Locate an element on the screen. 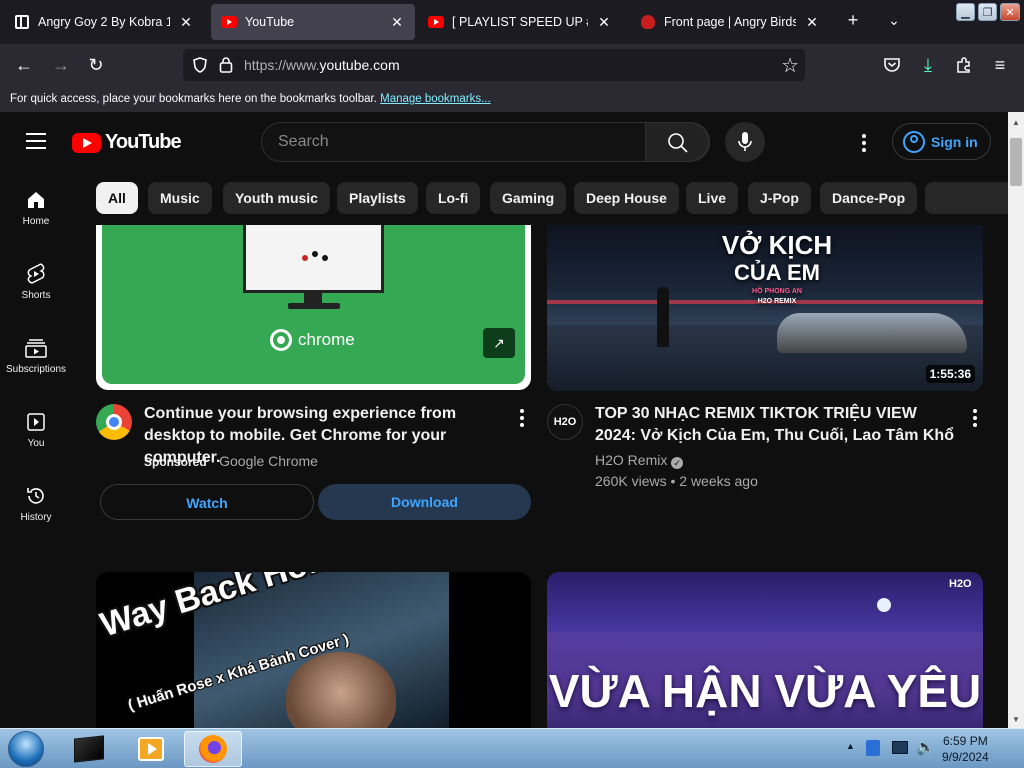 The height and width of the screenshot is (768, 1024). chip-live: Live is located at coordinates (712, 198).